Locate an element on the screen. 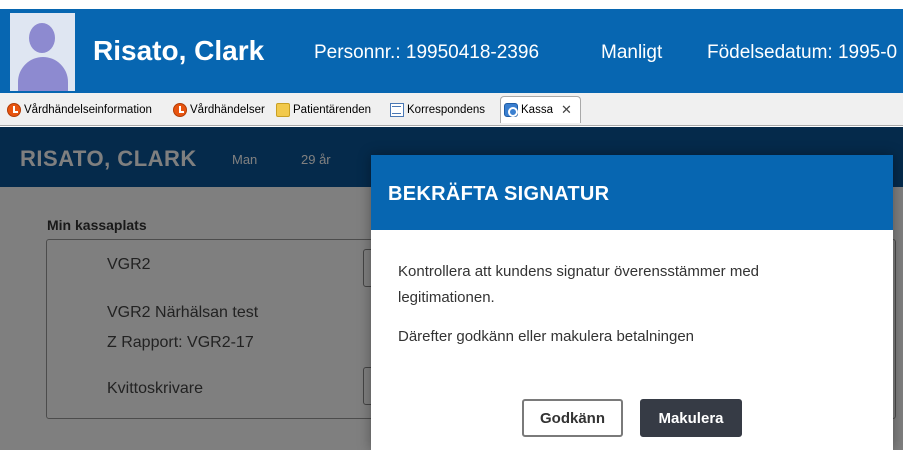 The image size is (903, 450). approve-button: Godkänn is located at coordinates (572, 418).